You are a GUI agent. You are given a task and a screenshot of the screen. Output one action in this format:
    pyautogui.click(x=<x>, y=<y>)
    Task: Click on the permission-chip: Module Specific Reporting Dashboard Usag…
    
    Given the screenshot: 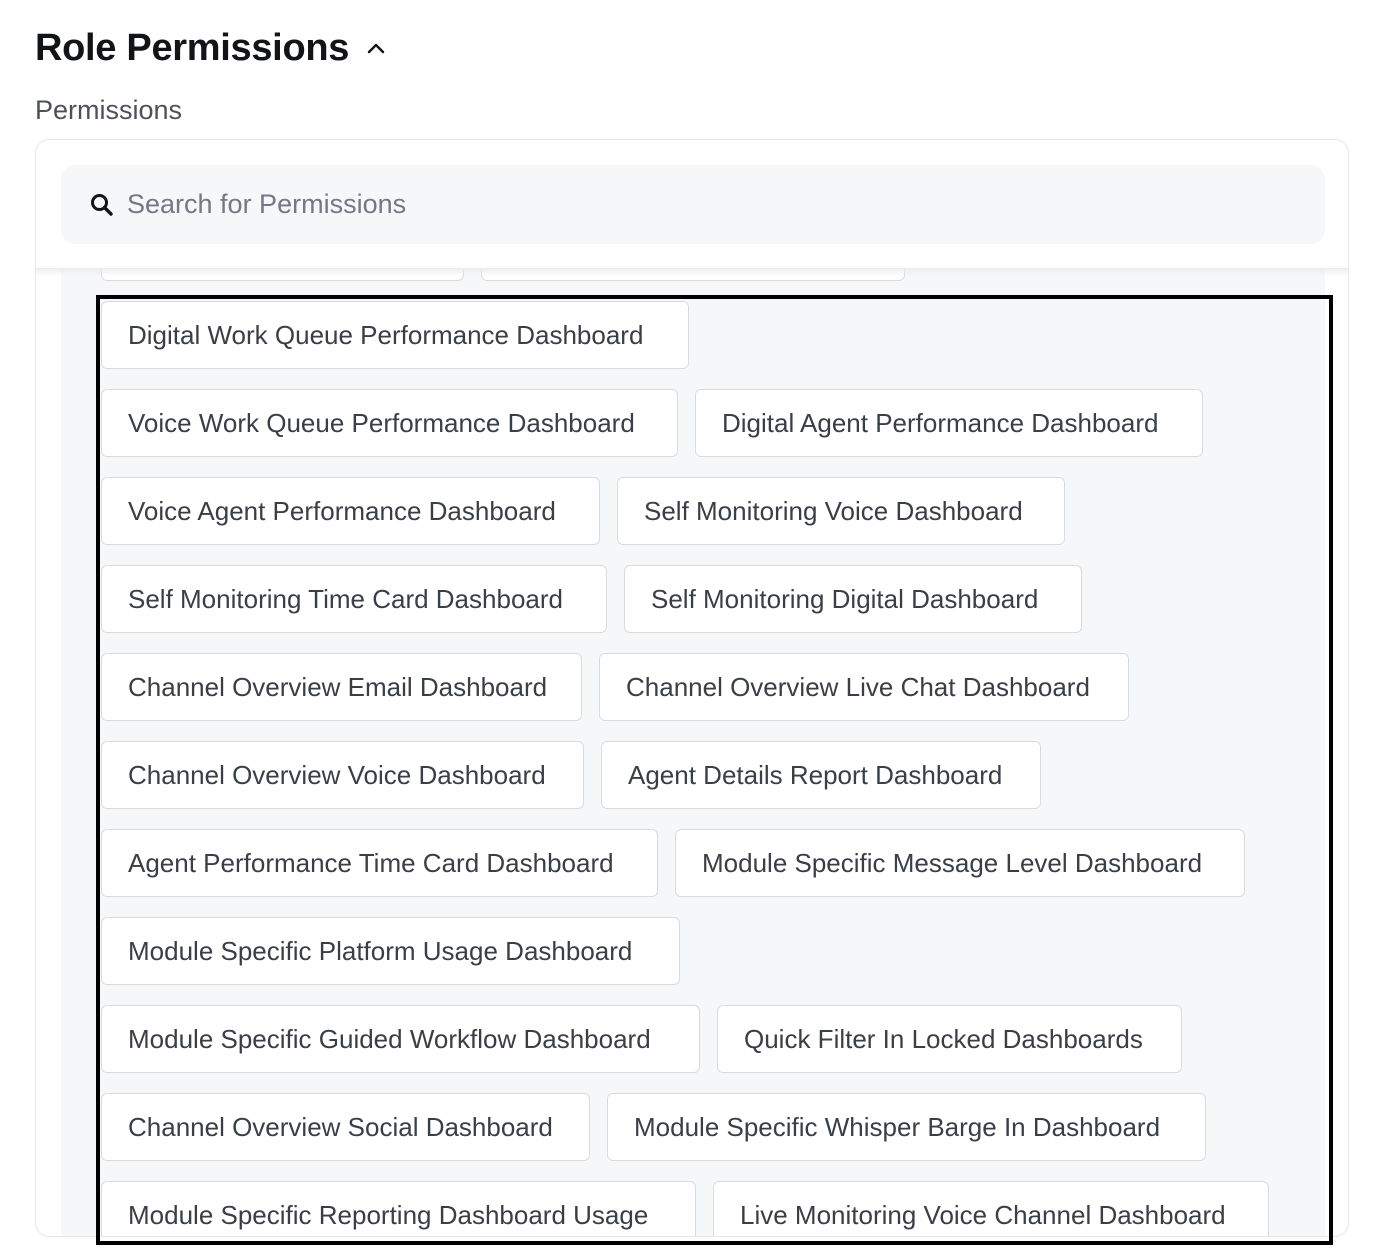 What is the action you would take?
    pyautogui.click(x=398, y=1208)
    